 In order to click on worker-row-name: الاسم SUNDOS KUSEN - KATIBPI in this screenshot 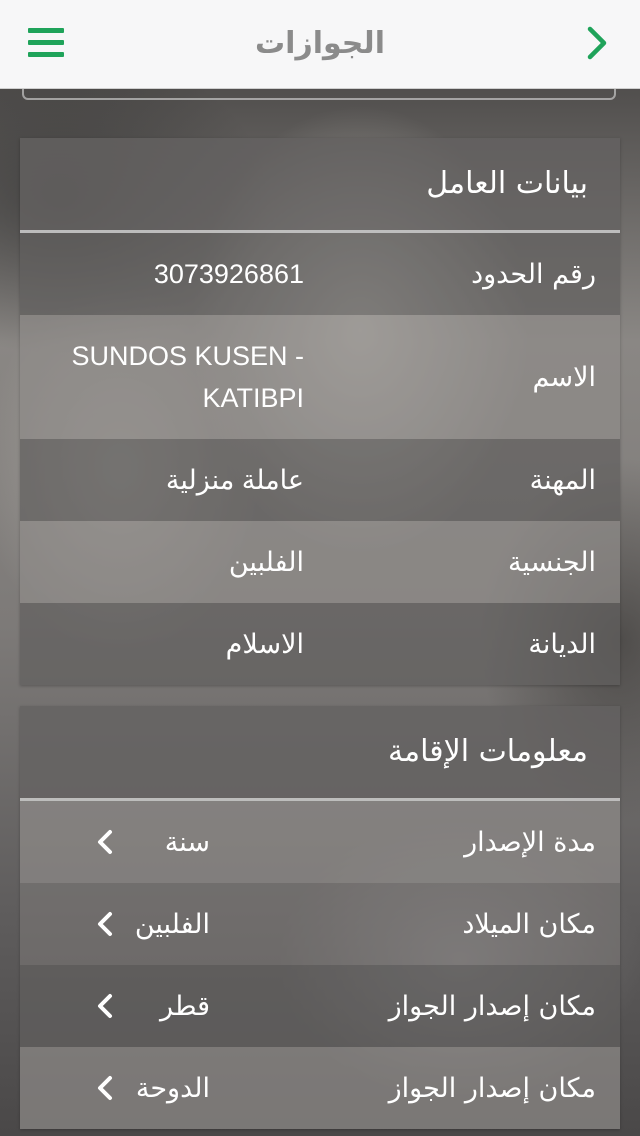, I will do `click(320, 377)`.